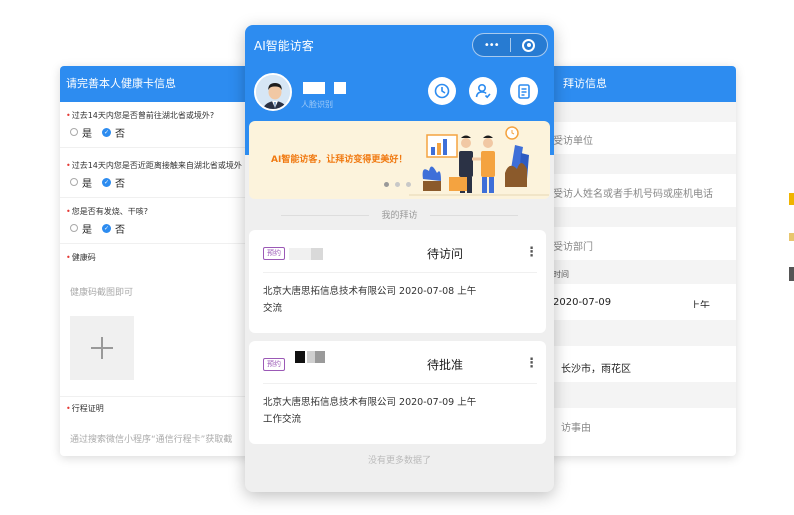 The width and height of the screenshot is (794, 515). What do you see at coordinates (154, 165) in the screenshot?
I see `question-hubei-contact: •过去14天内您是否近距离接触来自湖北省或境外` at bounding box center [154, 165].